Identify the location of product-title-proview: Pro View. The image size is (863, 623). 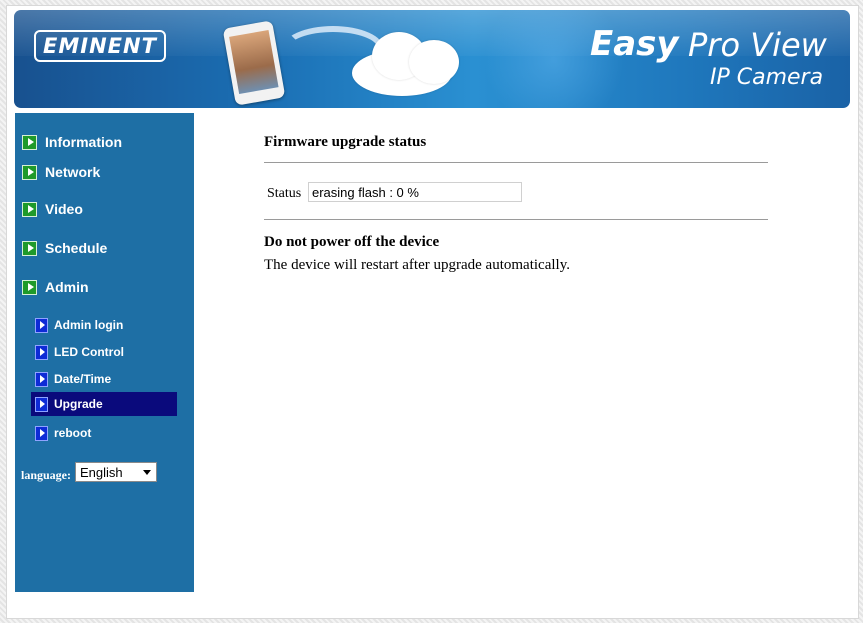
(757, 45).